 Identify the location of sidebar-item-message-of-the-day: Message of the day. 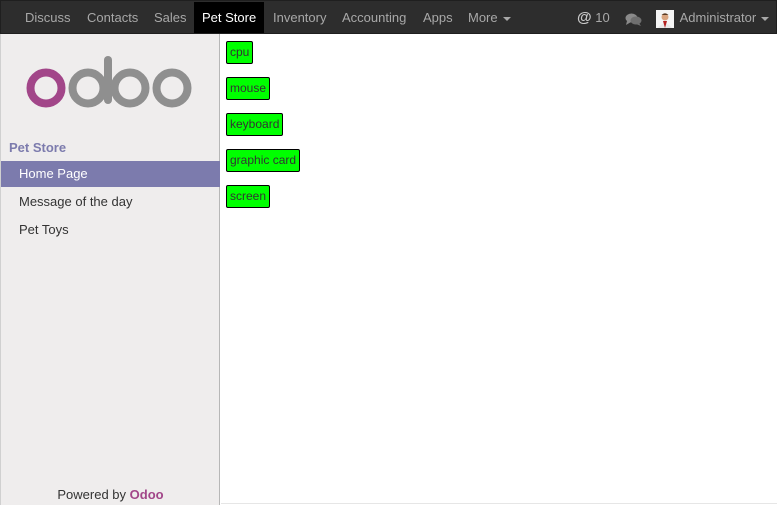
(110, 202).